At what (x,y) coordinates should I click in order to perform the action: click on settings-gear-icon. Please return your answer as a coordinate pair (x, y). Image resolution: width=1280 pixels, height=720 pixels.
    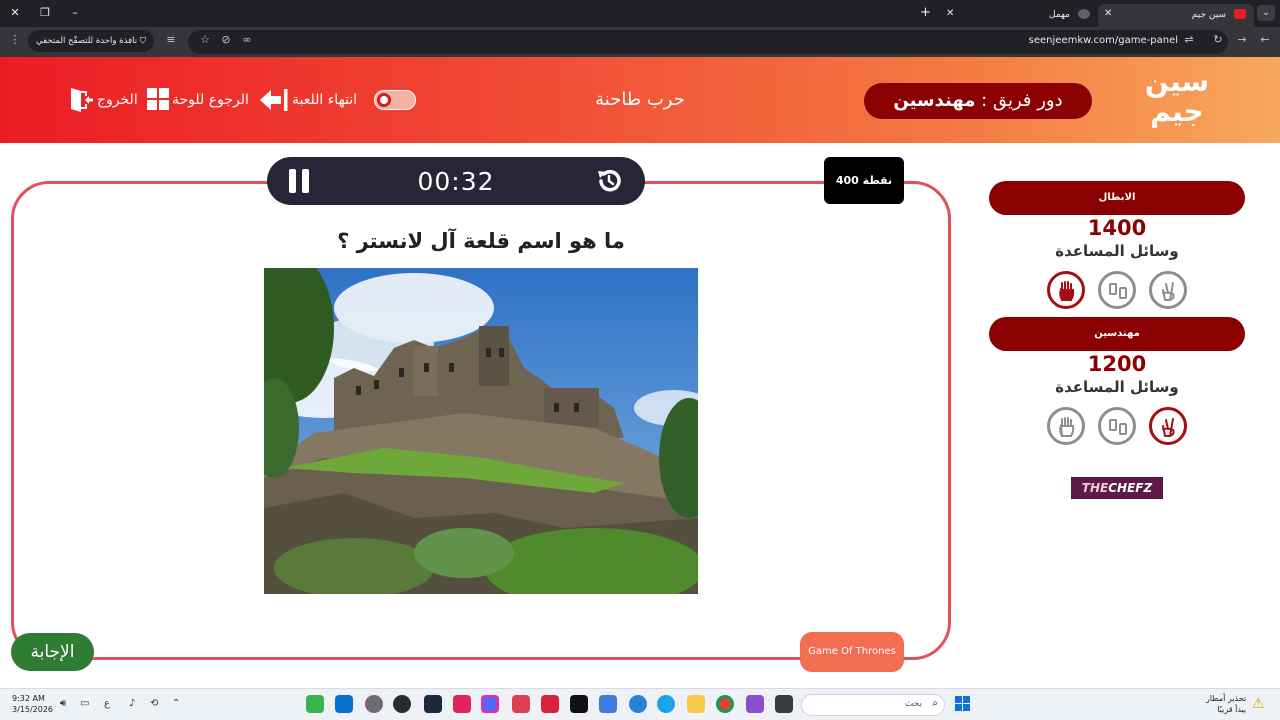
    Looking at the image, I should click on (374, 704).